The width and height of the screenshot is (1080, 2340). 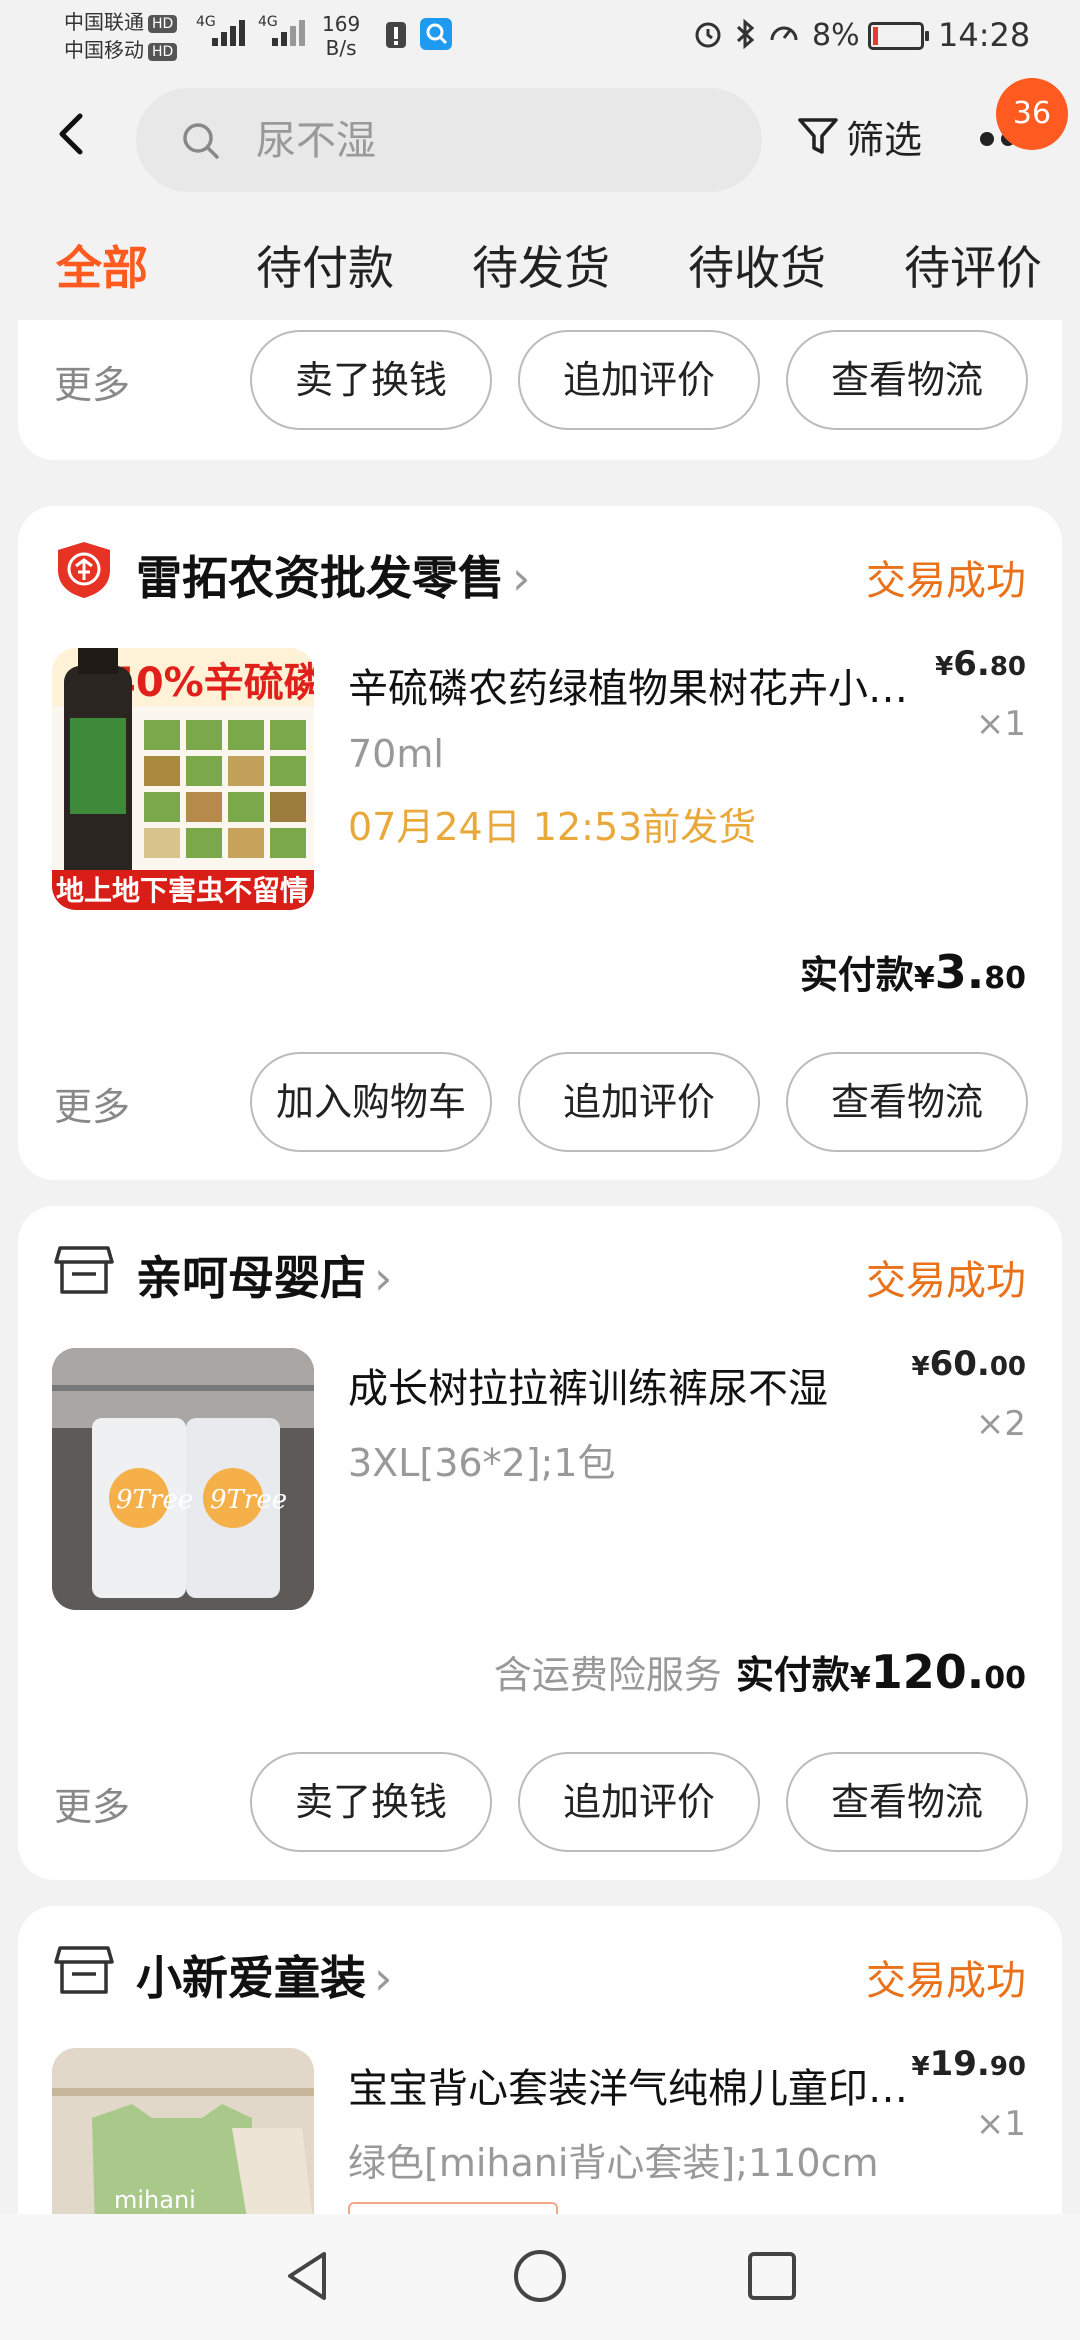 I want to click on system-navigation-bar, so click(x=540, y=2277).